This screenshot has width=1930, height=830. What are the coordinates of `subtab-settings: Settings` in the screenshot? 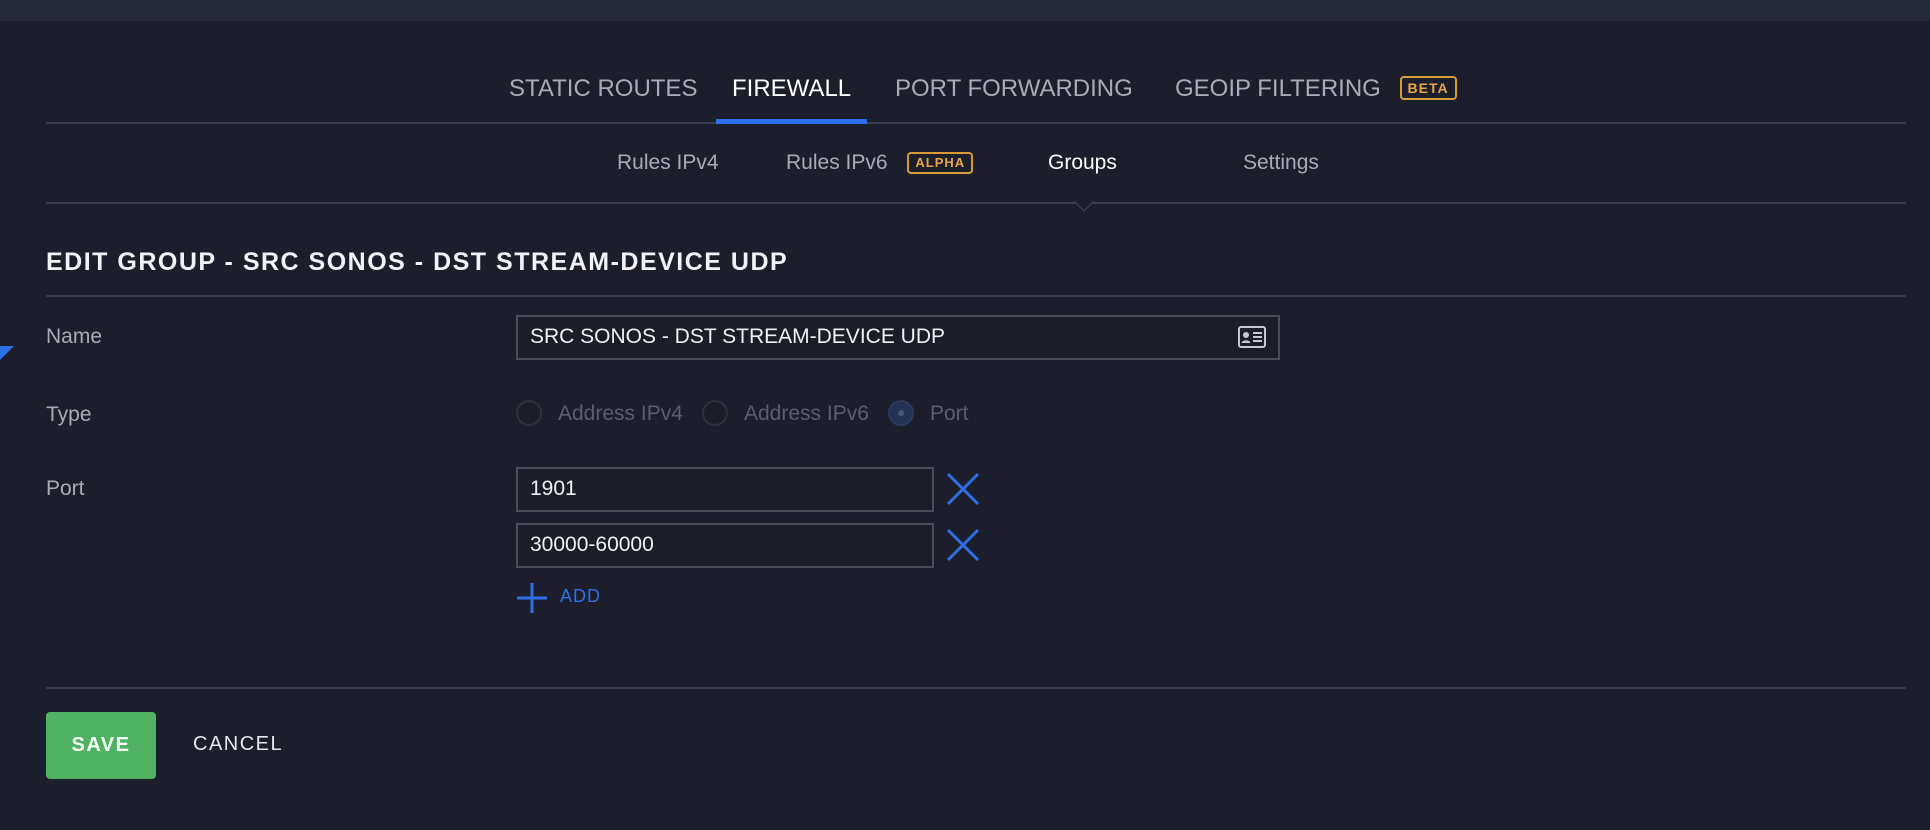 It's located at (1281, 163).